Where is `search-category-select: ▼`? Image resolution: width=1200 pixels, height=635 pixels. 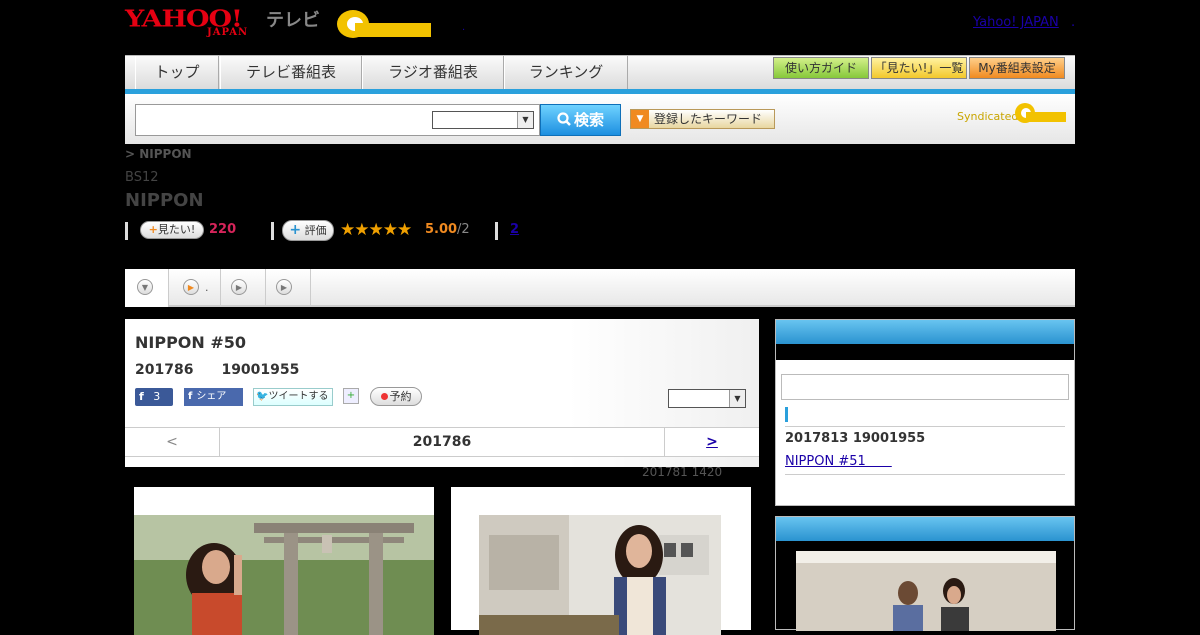
search-category-select: ▼ is located at coordinates (483, 120).